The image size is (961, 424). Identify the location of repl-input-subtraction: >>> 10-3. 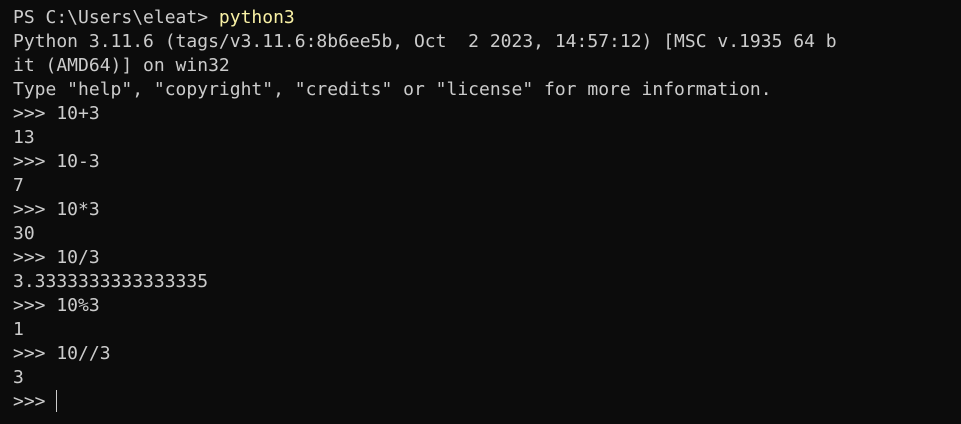
(56, 161).